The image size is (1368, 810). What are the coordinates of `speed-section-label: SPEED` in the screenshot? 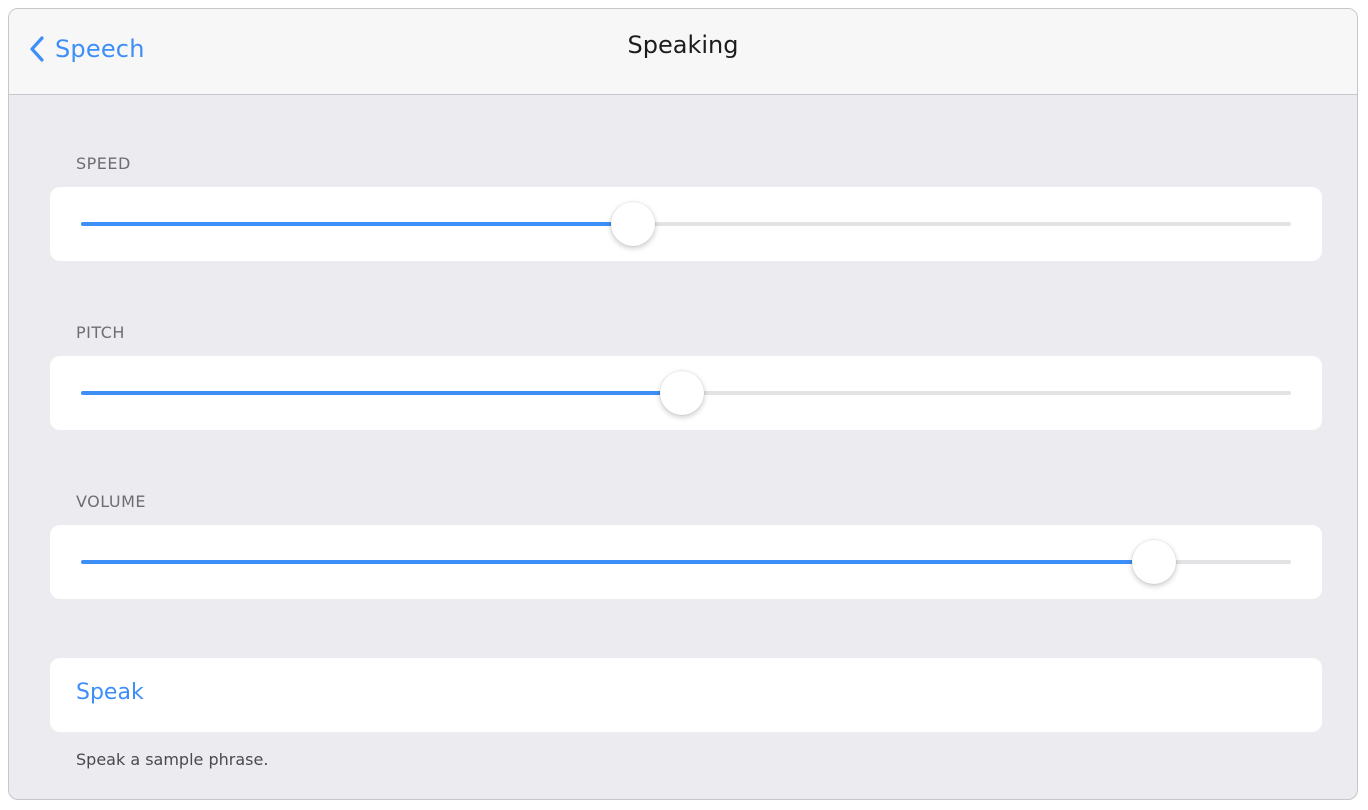 It's located at (103, 163).